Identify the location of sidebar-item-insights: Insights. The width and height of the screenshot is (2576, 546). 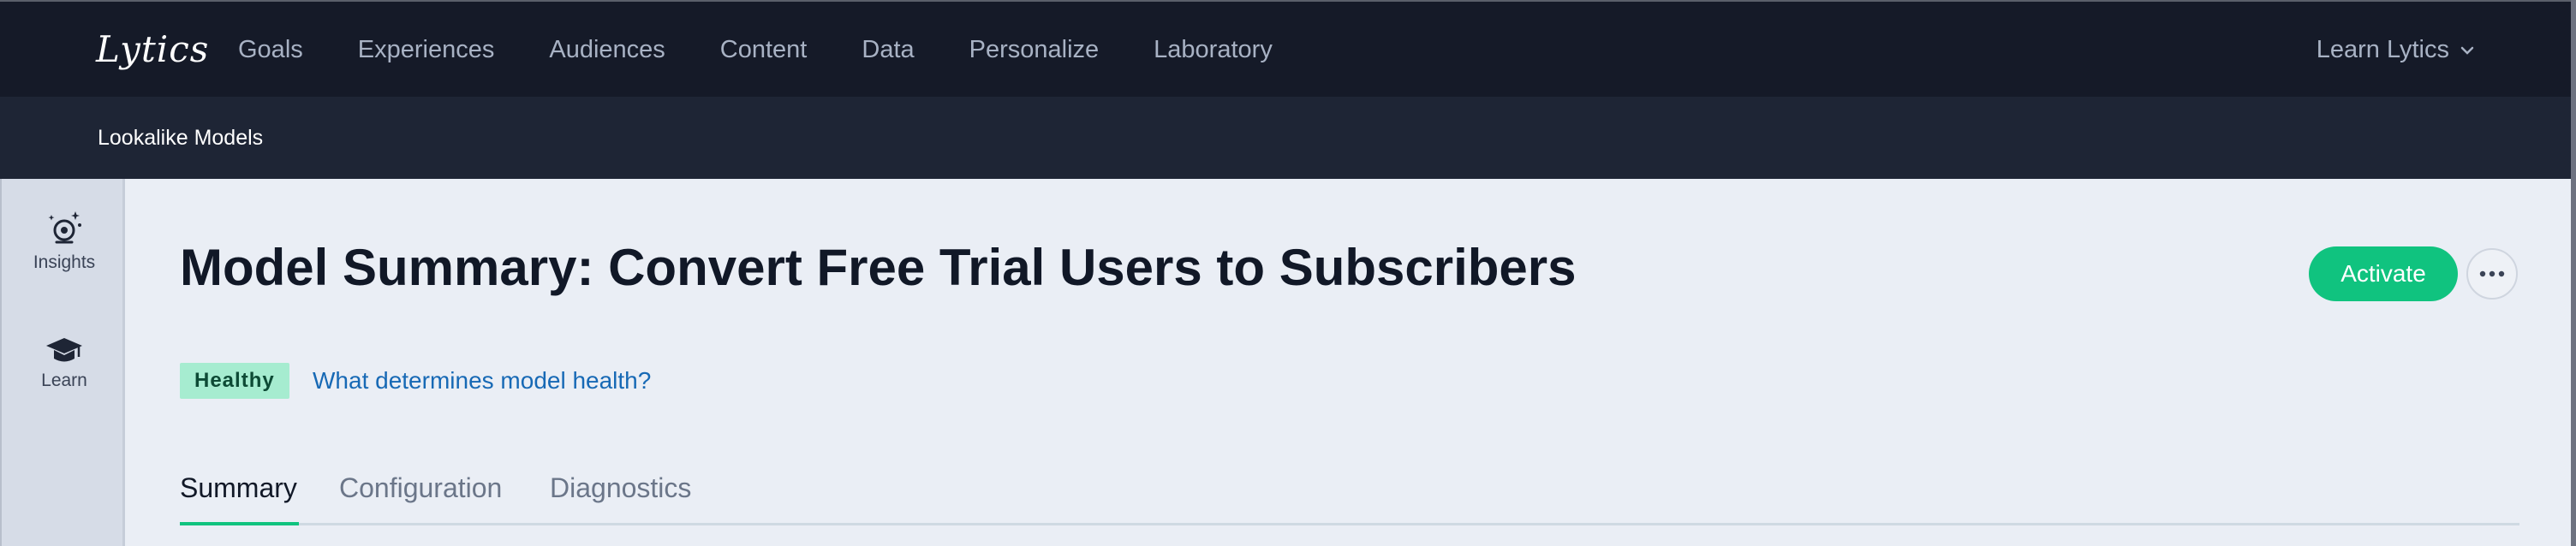
(64, 240).